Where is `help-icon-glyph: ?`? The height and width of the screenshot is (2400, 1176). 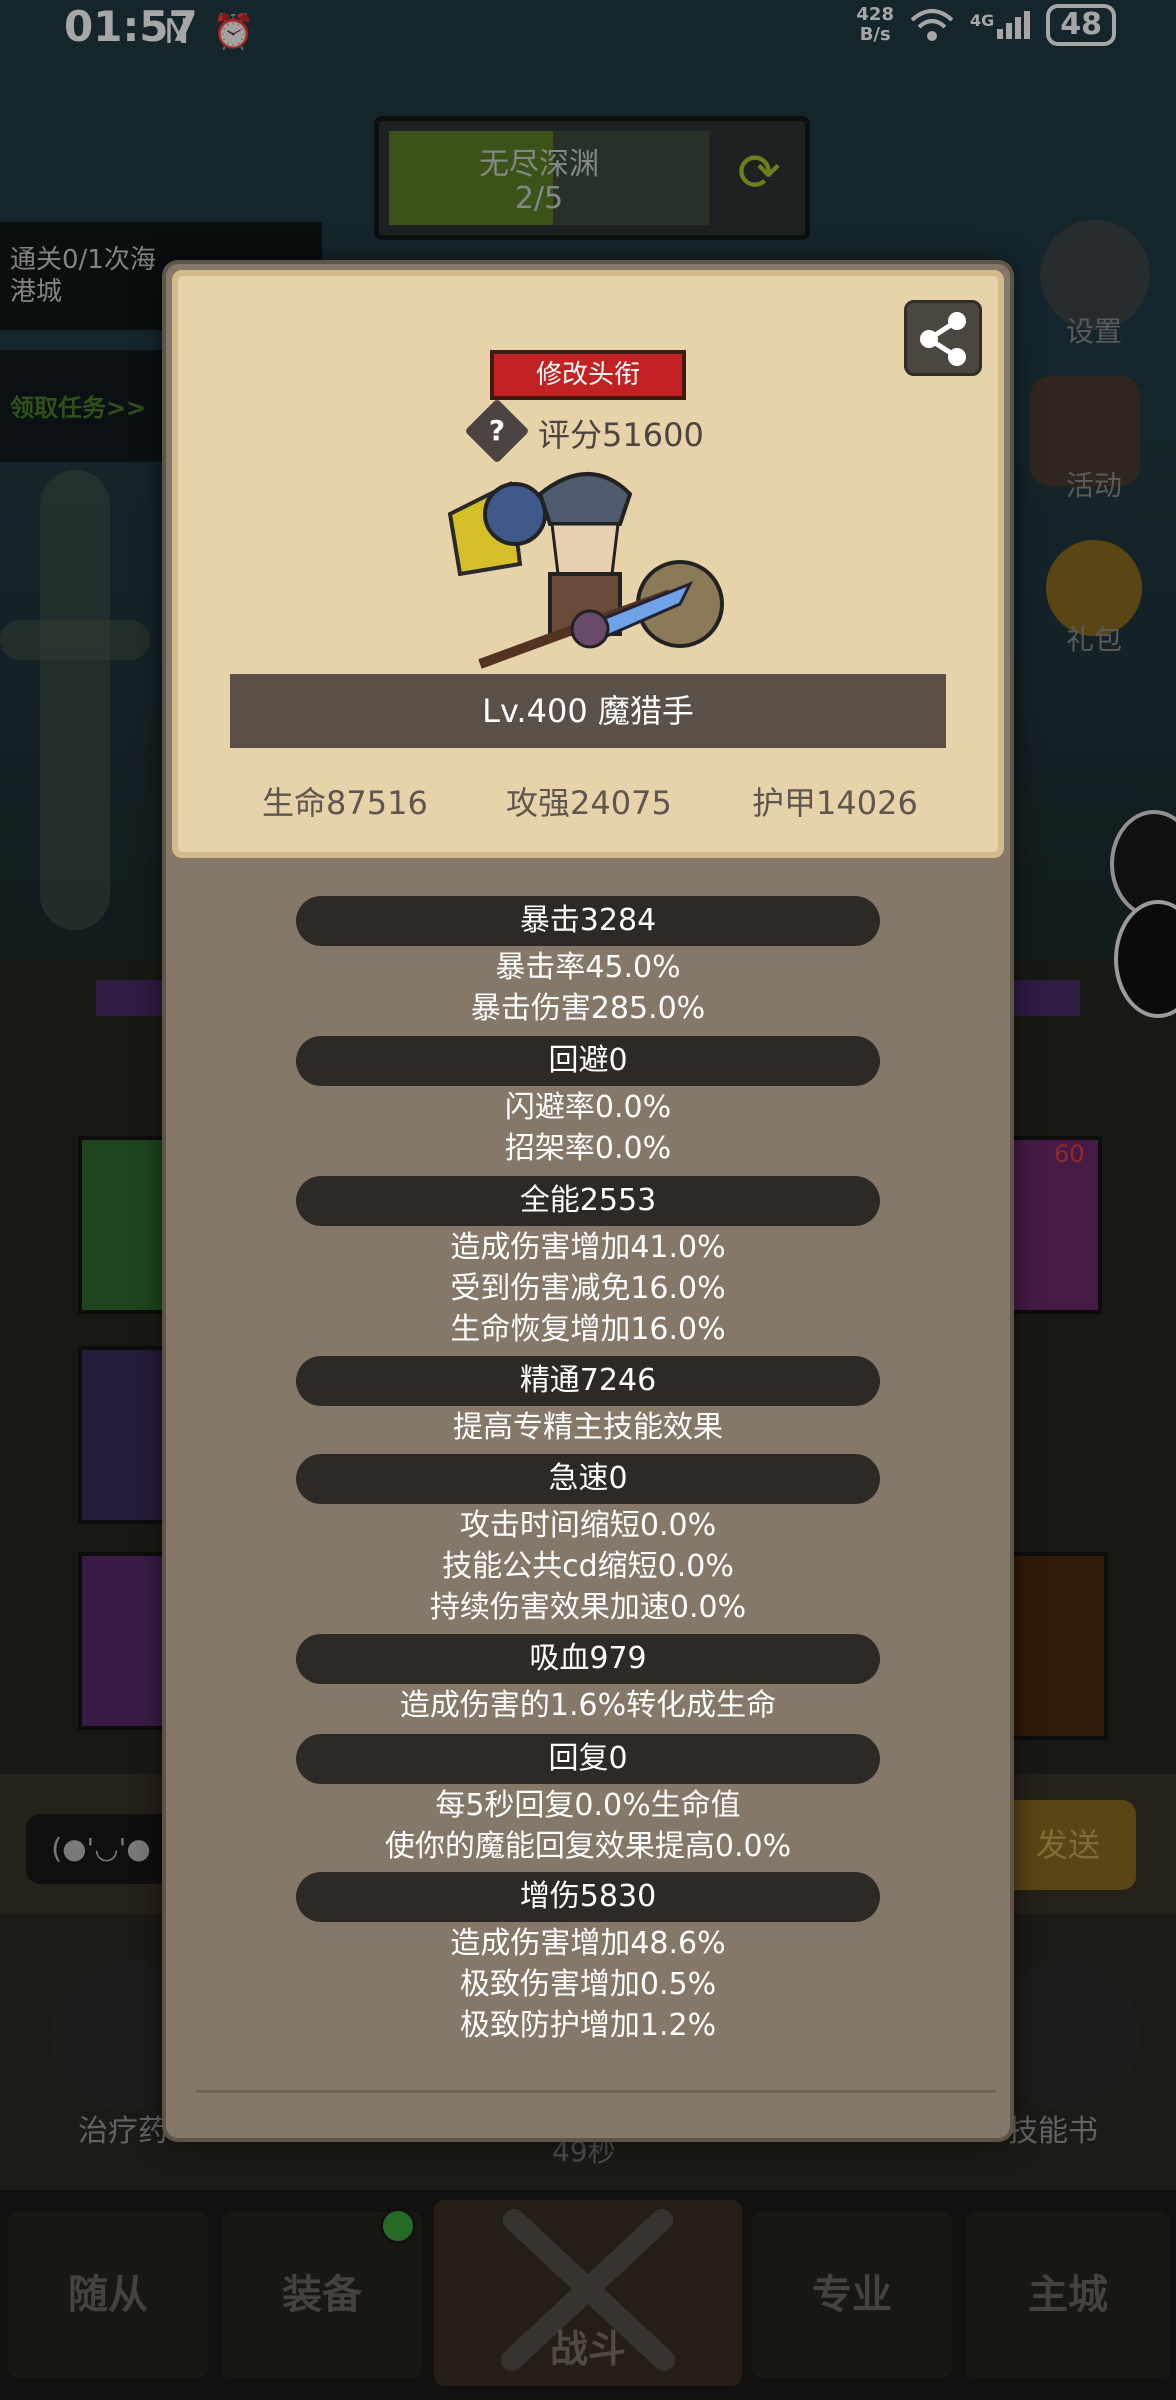
help-icon-glyph: ? is located at coordinates (497, 430).